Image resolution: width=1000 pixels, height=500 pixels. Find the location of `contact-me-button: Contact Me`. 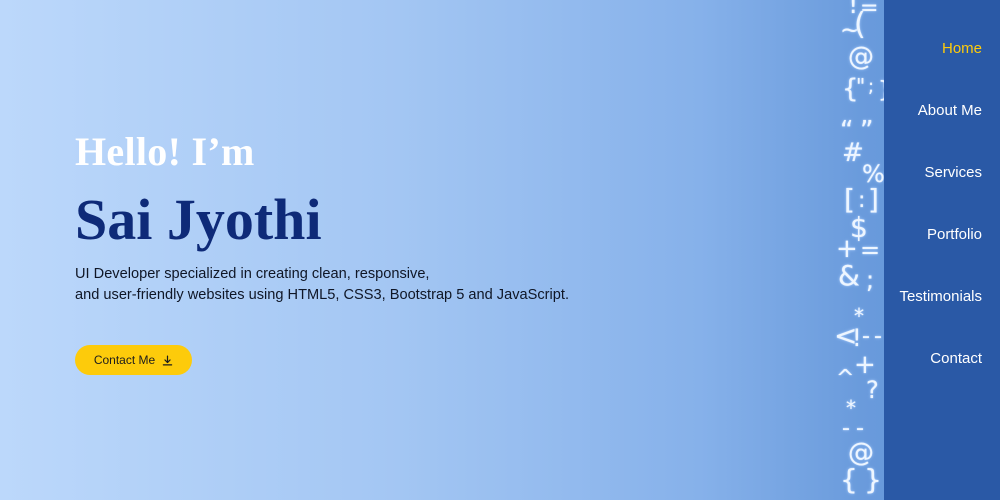

contact-me-button: Contact Me is located at coordinates (133, 360).